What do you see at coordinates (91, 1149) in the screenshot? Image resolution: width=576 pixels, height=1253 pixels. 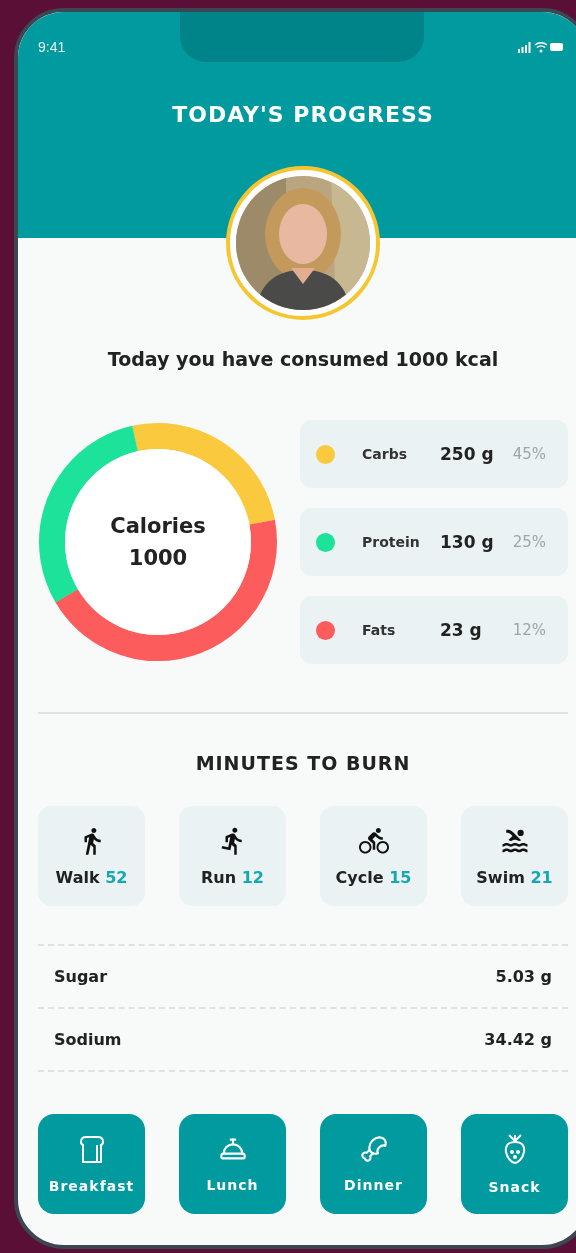 I see `bread-icon` at bounding box center [91, 1149].